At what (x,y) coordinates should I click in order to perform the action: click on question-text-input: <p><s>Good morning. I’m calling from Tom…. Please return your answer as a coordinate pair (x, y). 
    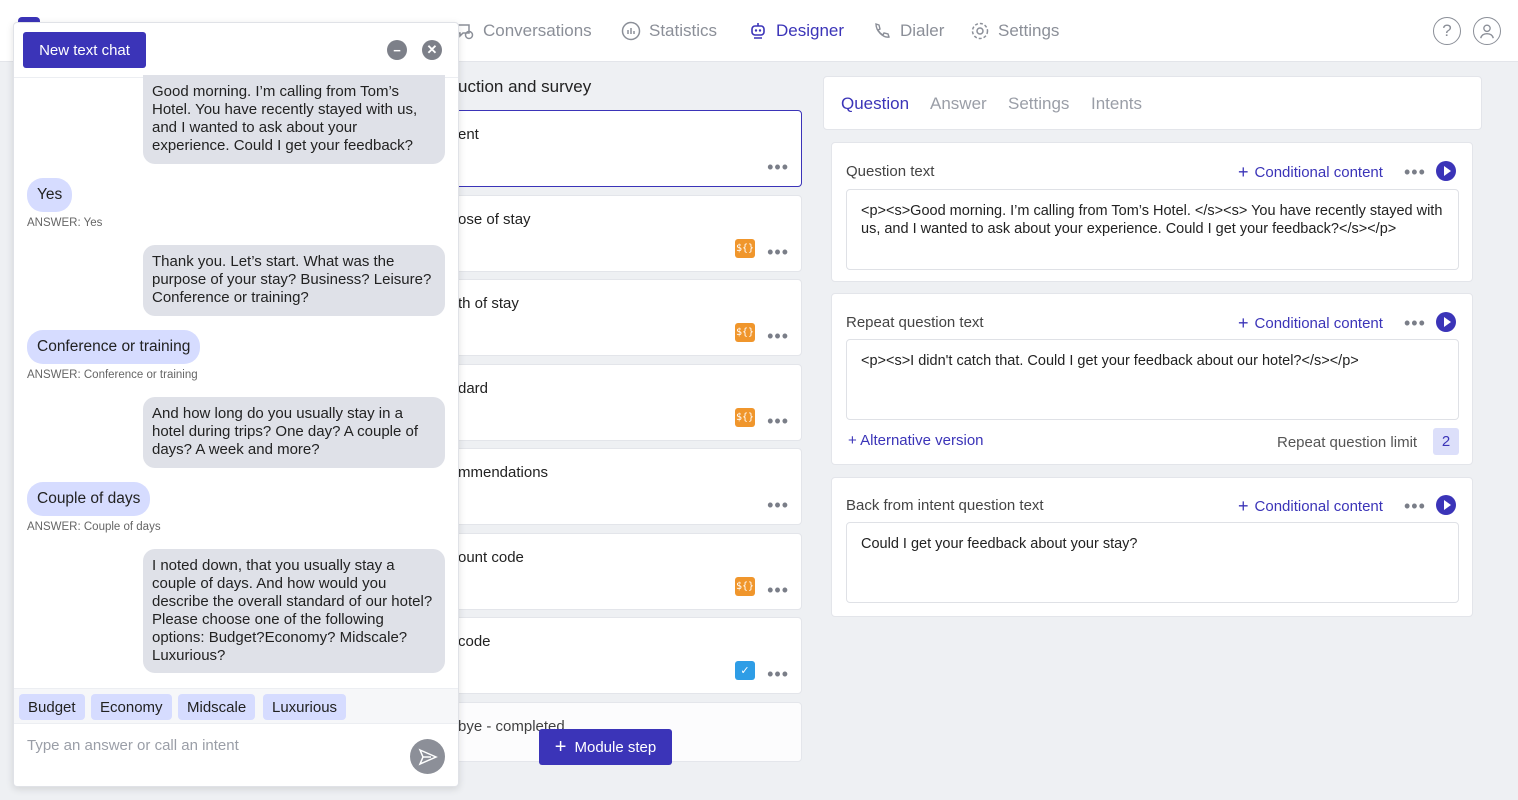
    Looking at the image, I should click on (1152, 229).